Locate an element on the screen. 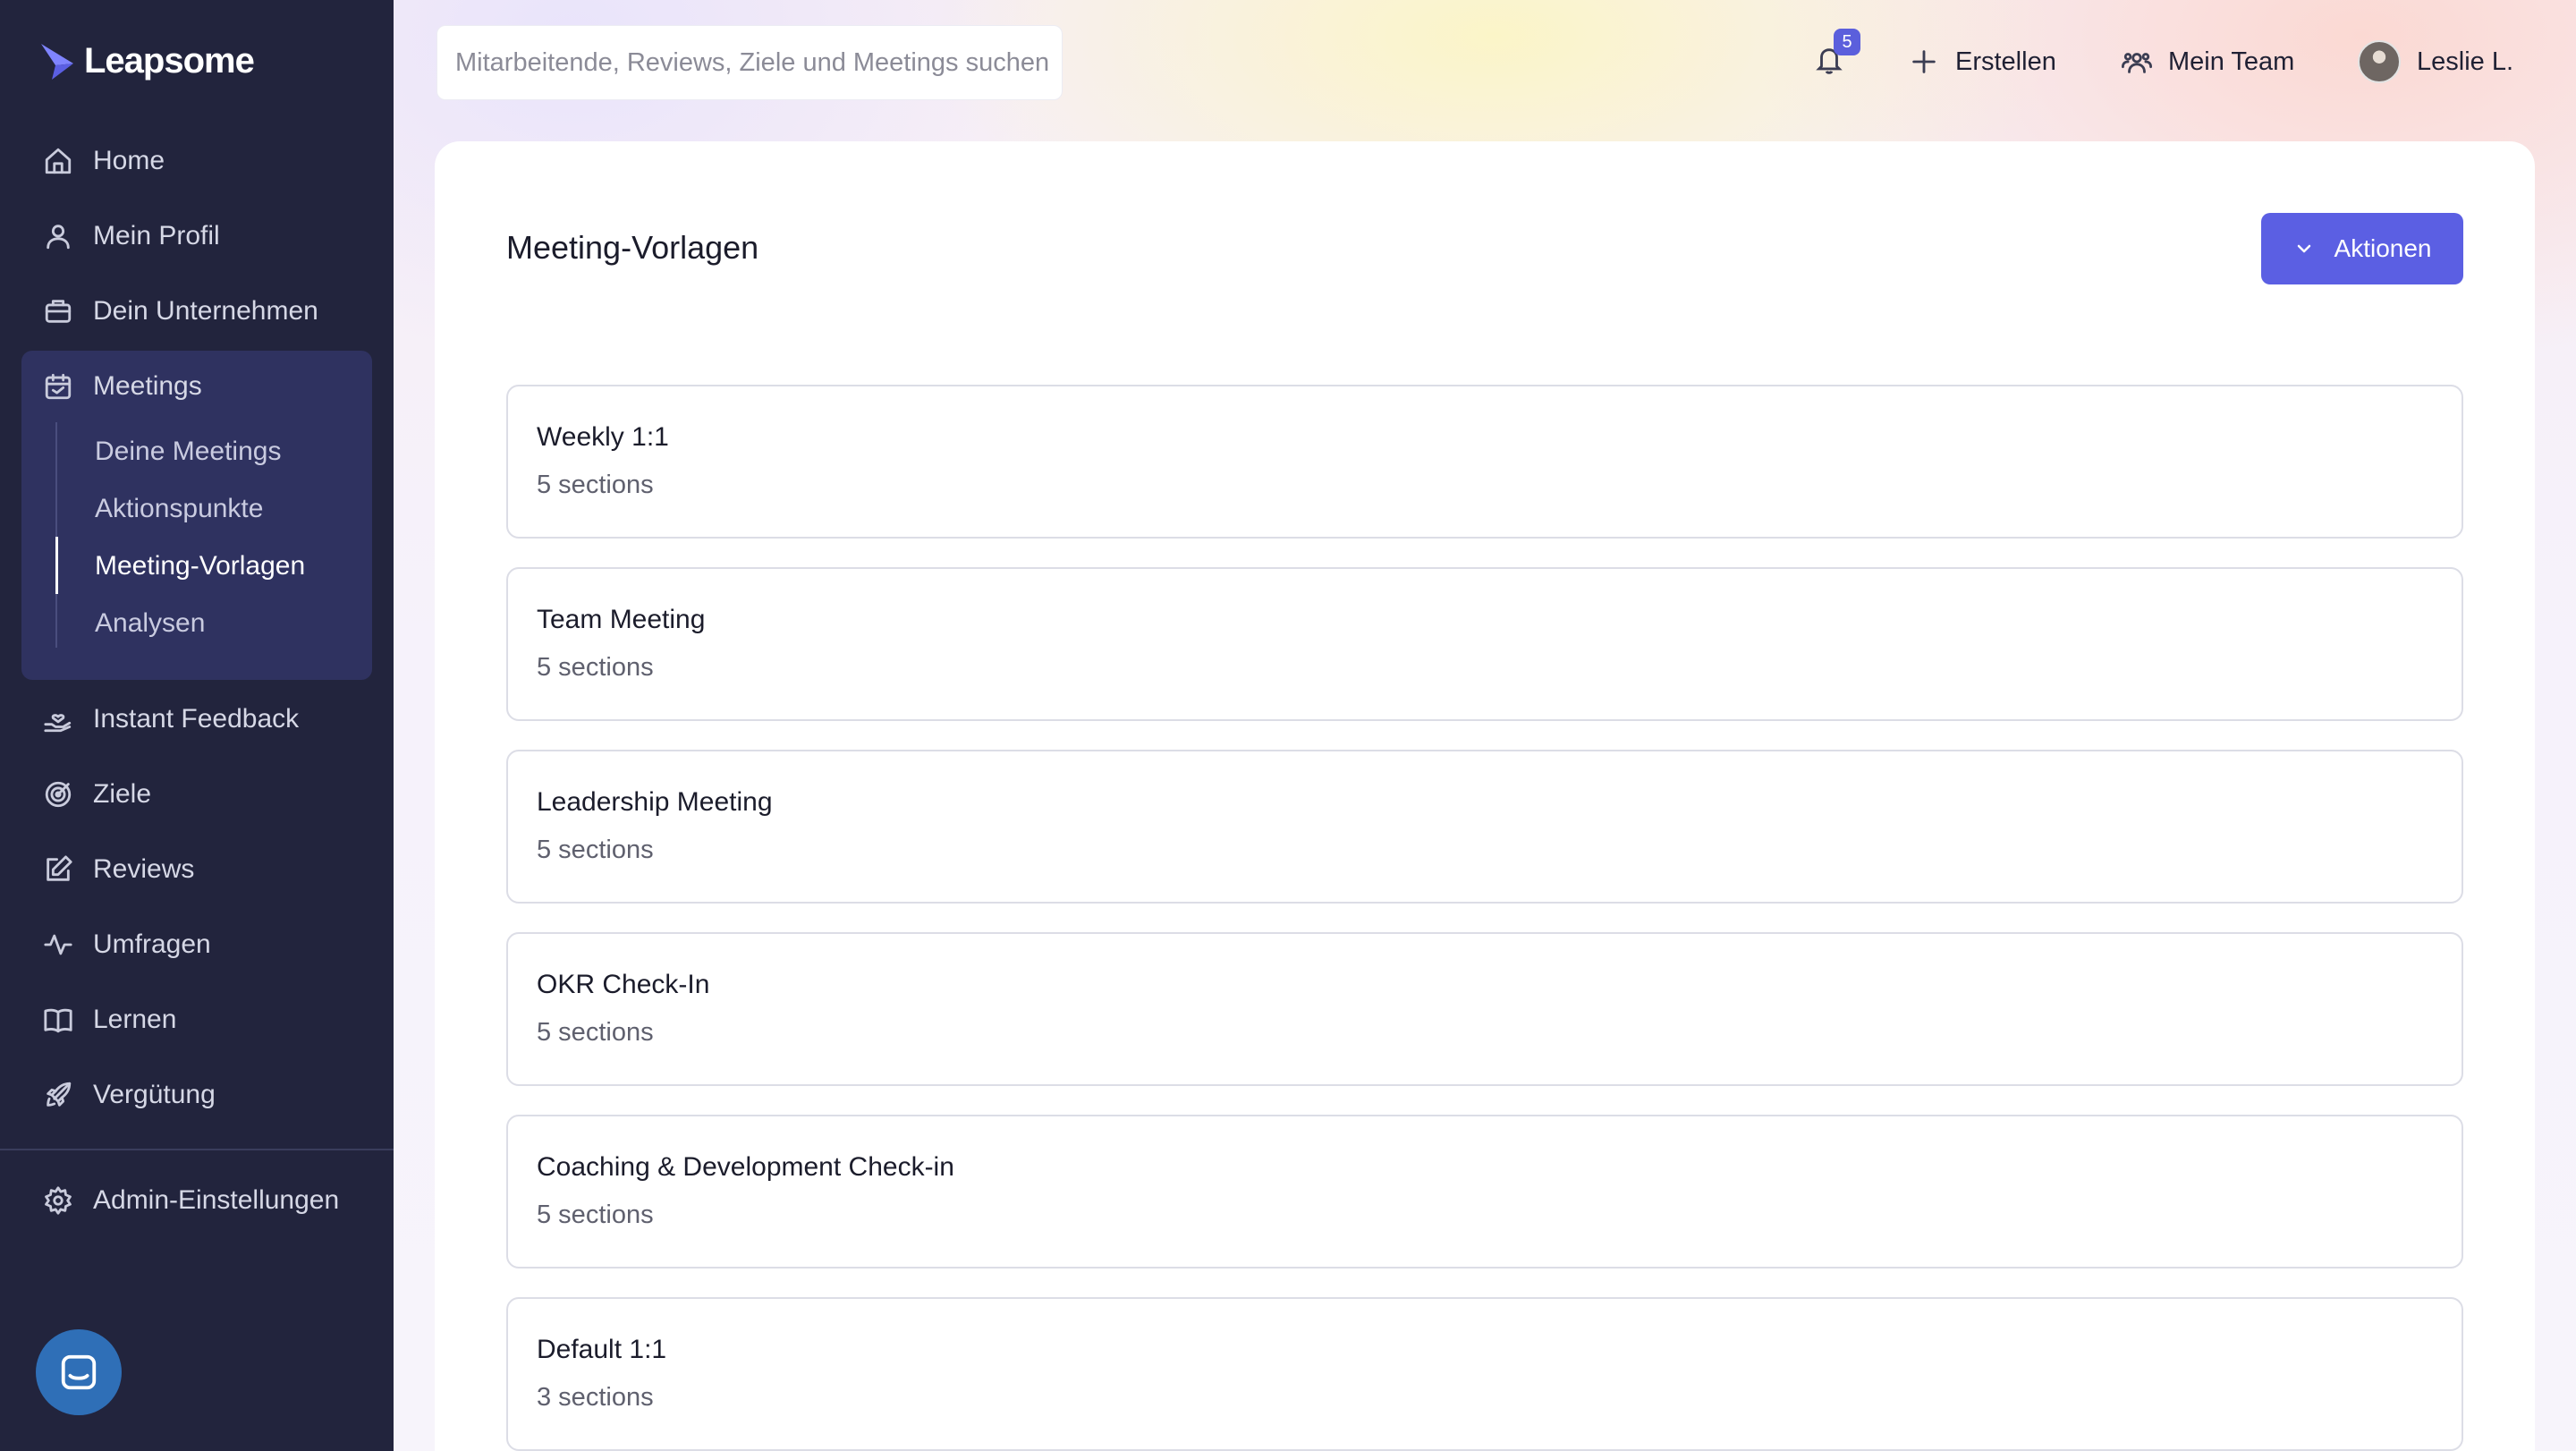 The width and height of the screenshot is (2576, 1451). chat-launcher-button is located at coordinates (79, 1372).